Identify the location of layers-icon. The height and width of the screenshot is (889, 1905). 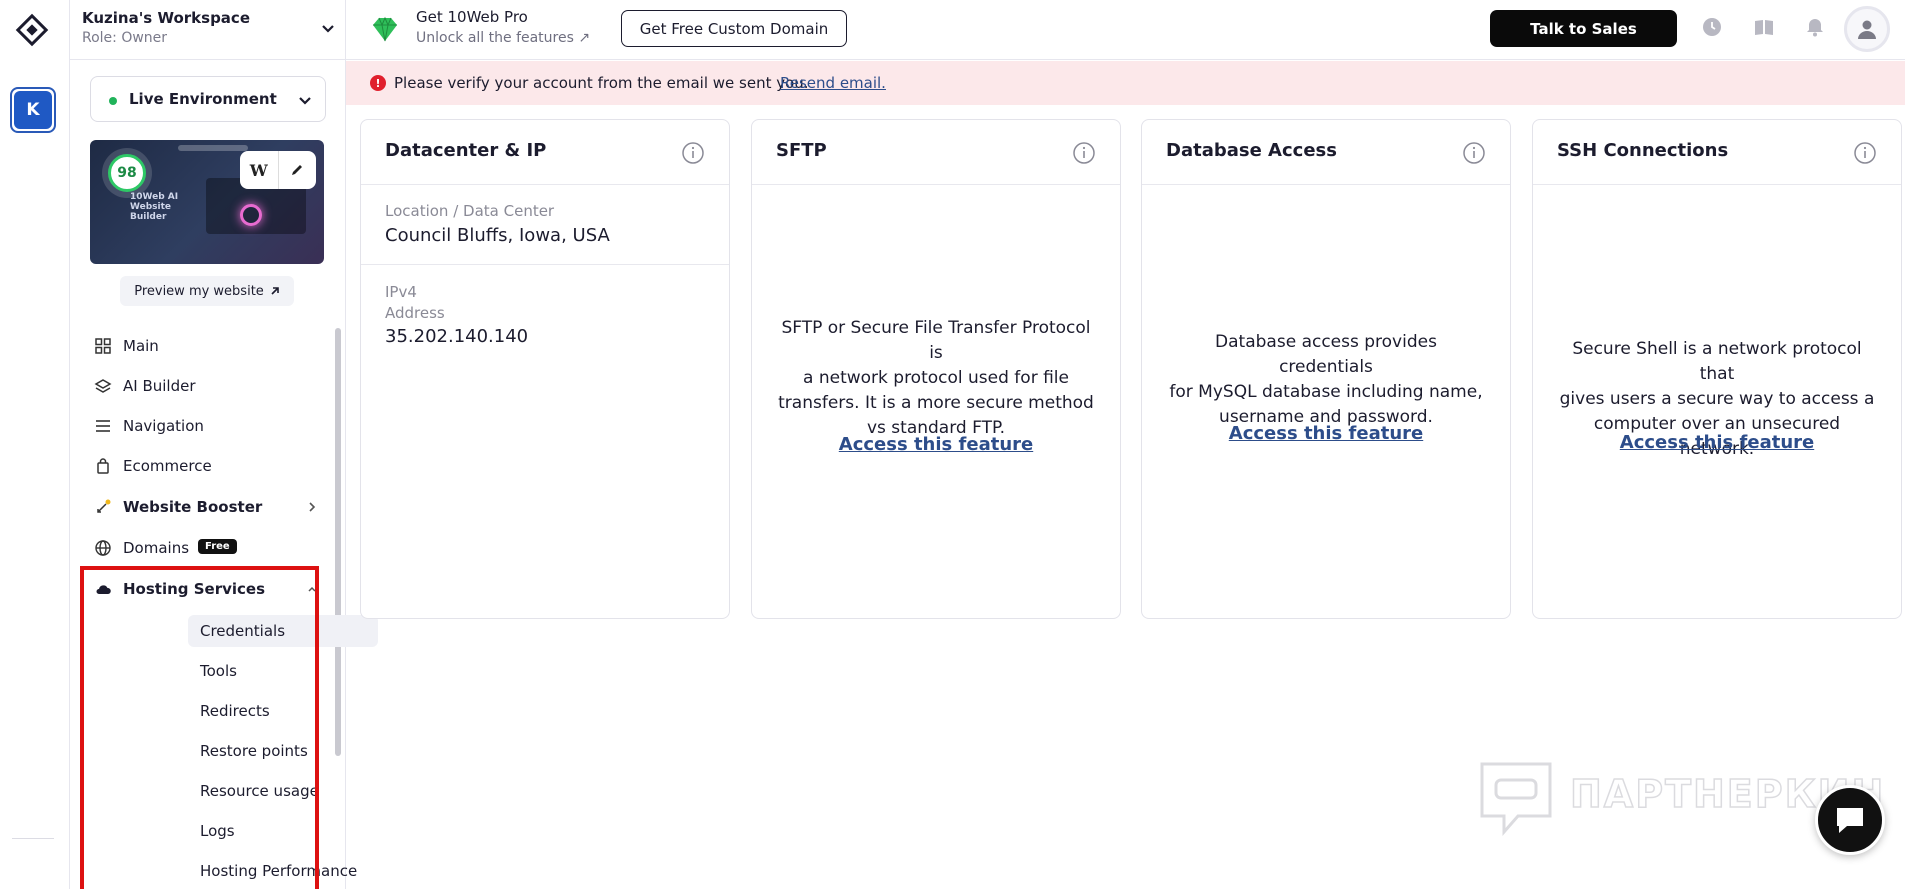
(103, 386).